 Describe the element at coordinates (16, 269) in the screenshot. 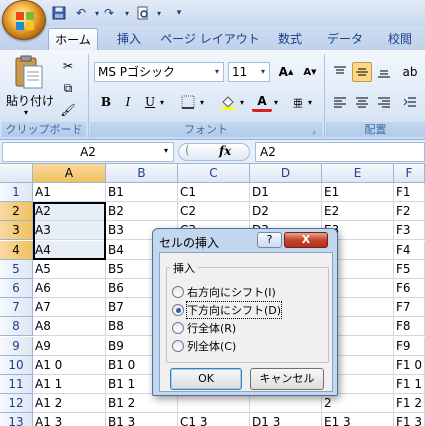

I see `row-header: 5` at that location.